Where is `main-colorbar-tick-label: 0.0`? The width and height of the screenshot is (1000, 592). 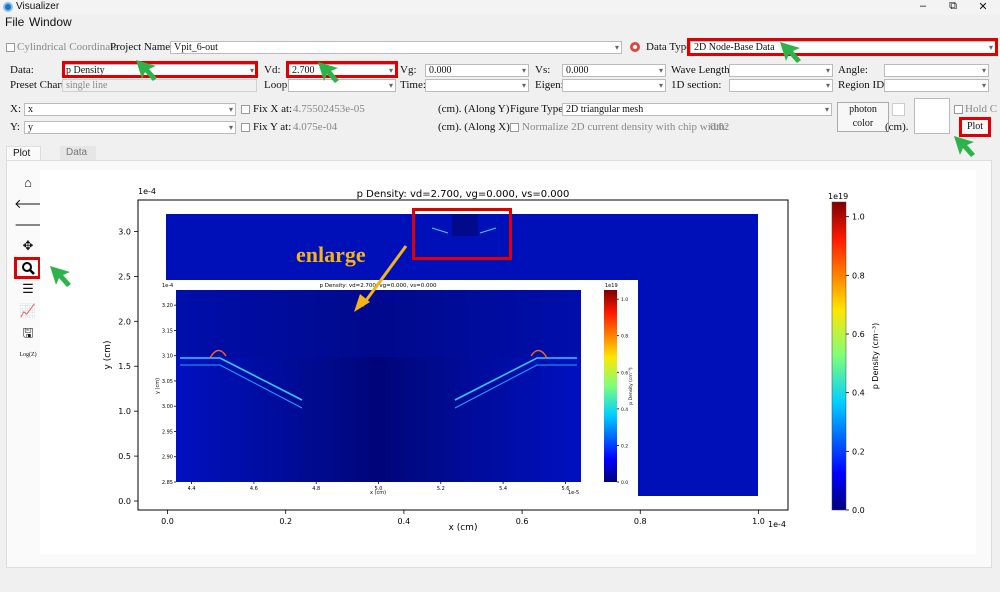
main-colorbar-tick-label: 0.0 is located at coordinates (858, 510).